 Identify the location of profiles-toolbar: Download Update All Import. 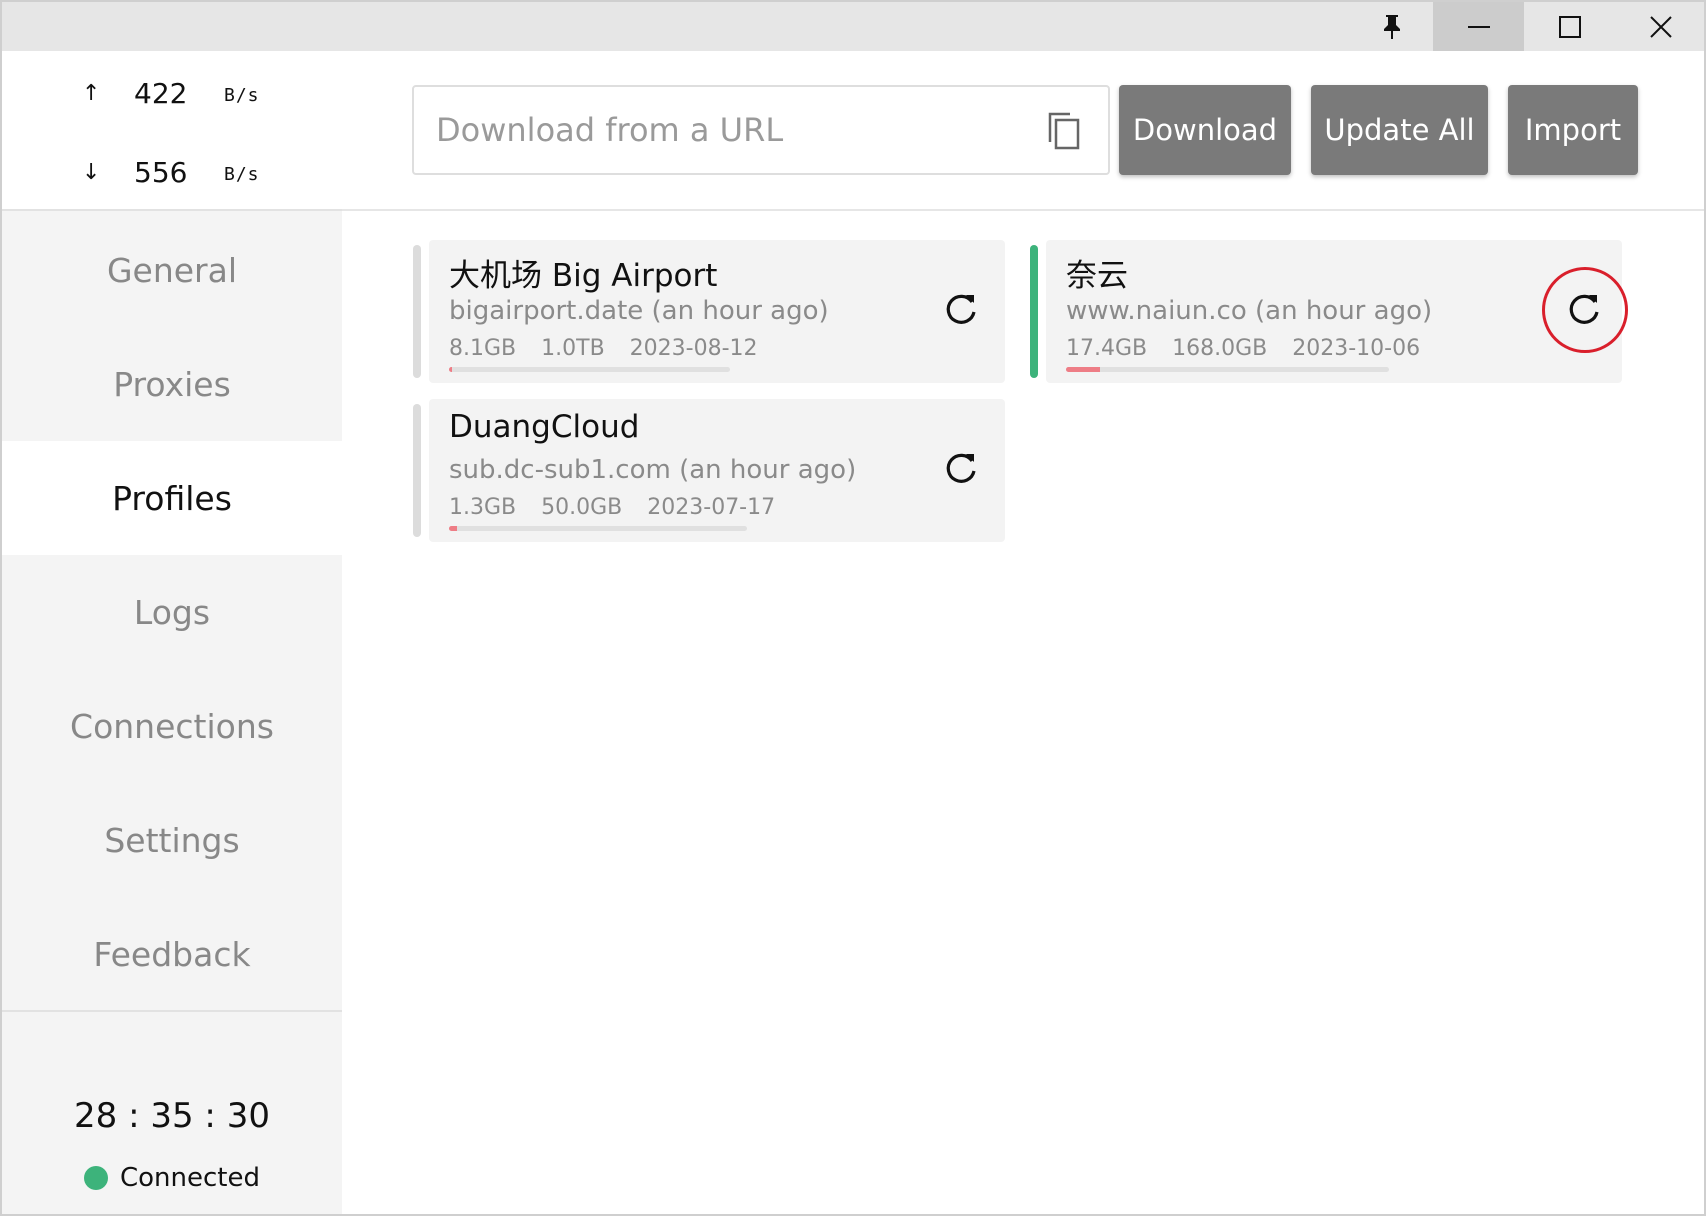
(1023, 131).